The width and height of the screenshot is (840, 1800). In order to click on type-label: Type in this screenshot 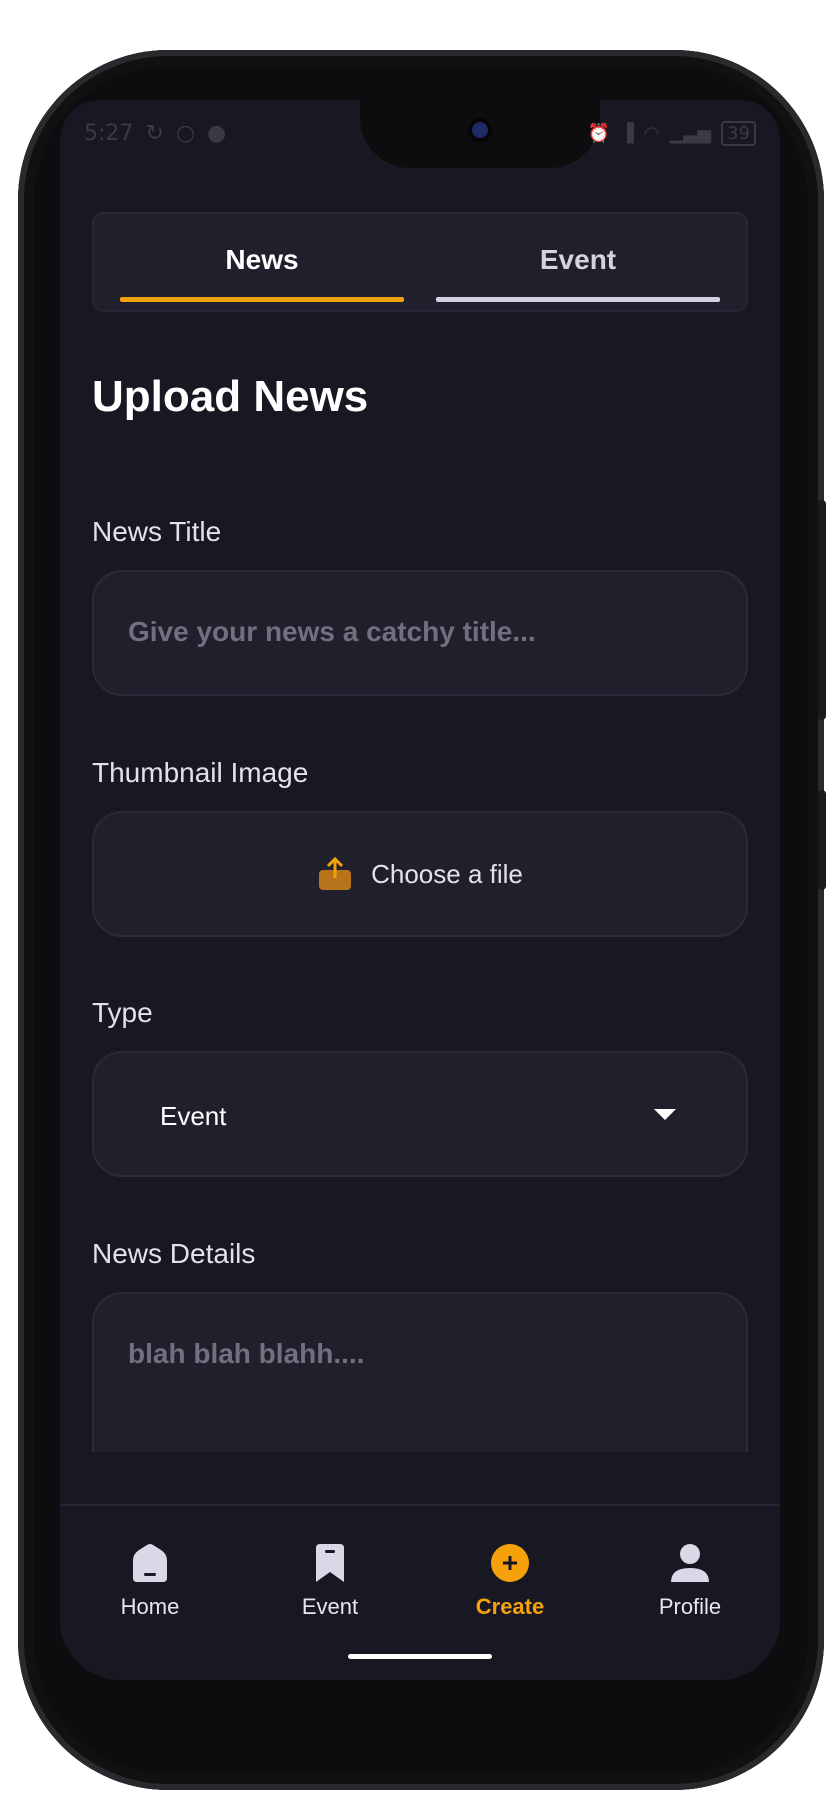, I will do `click(122, 1012)`.